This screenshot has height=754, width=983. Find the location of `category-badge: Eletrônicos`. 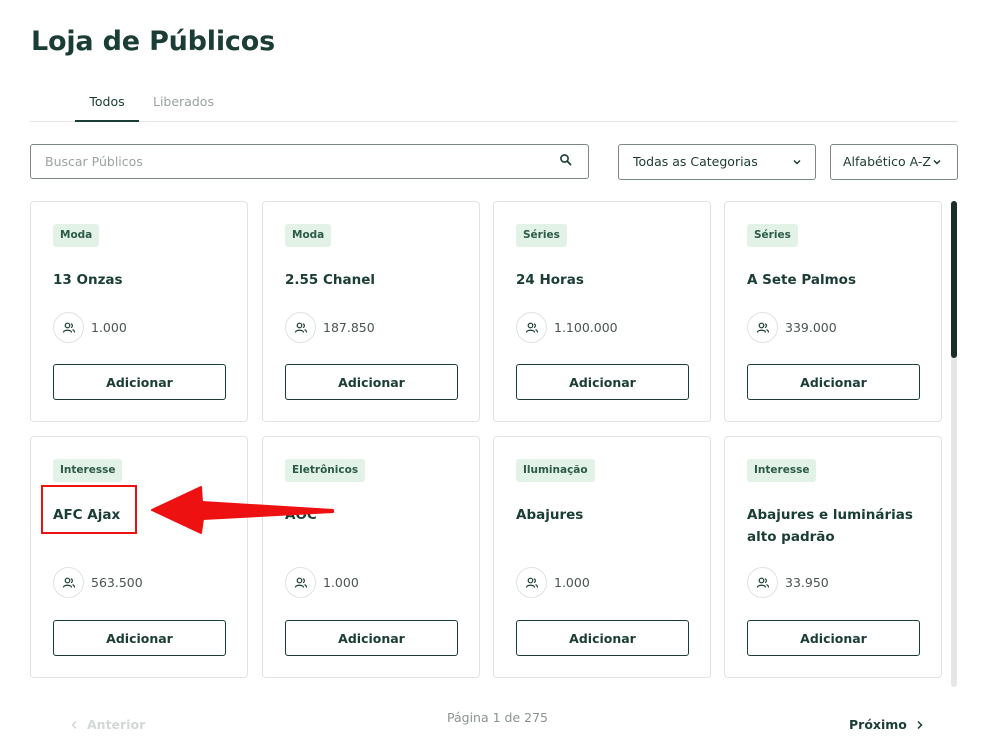

category-badge: Eletrônicos is located at coordinates (325, 470).